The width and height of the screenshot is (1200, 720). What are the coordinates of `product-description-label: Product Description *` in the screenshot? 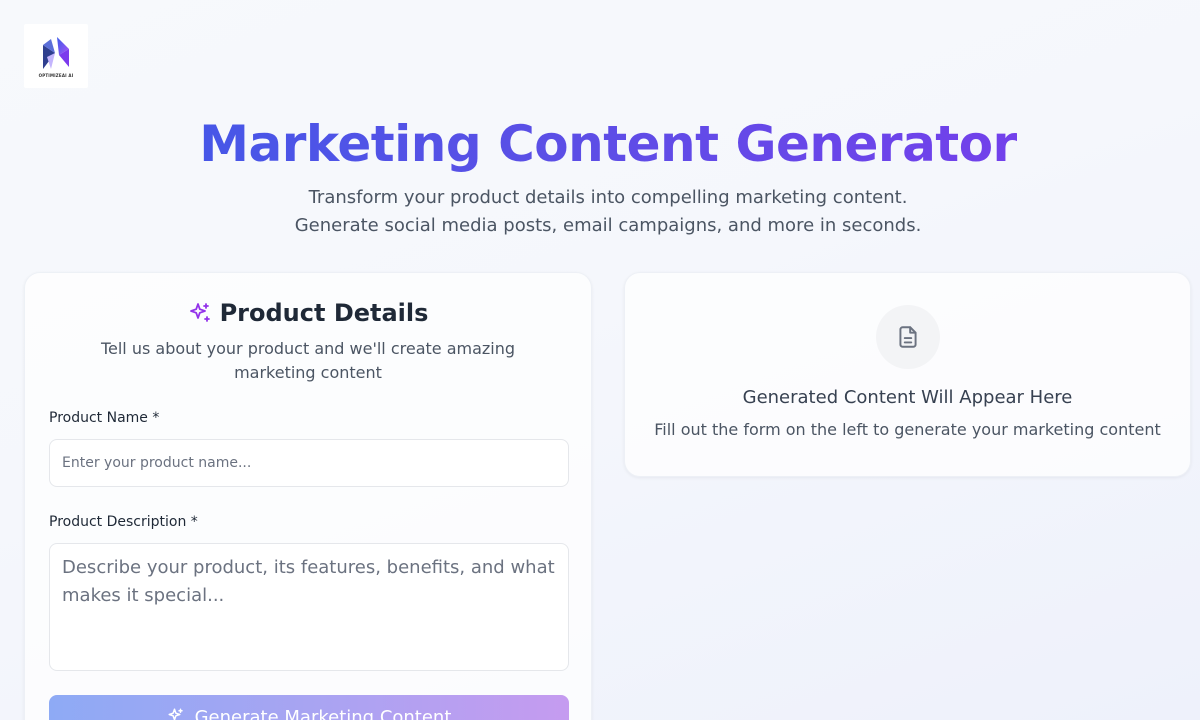 It's located at (123, 522).